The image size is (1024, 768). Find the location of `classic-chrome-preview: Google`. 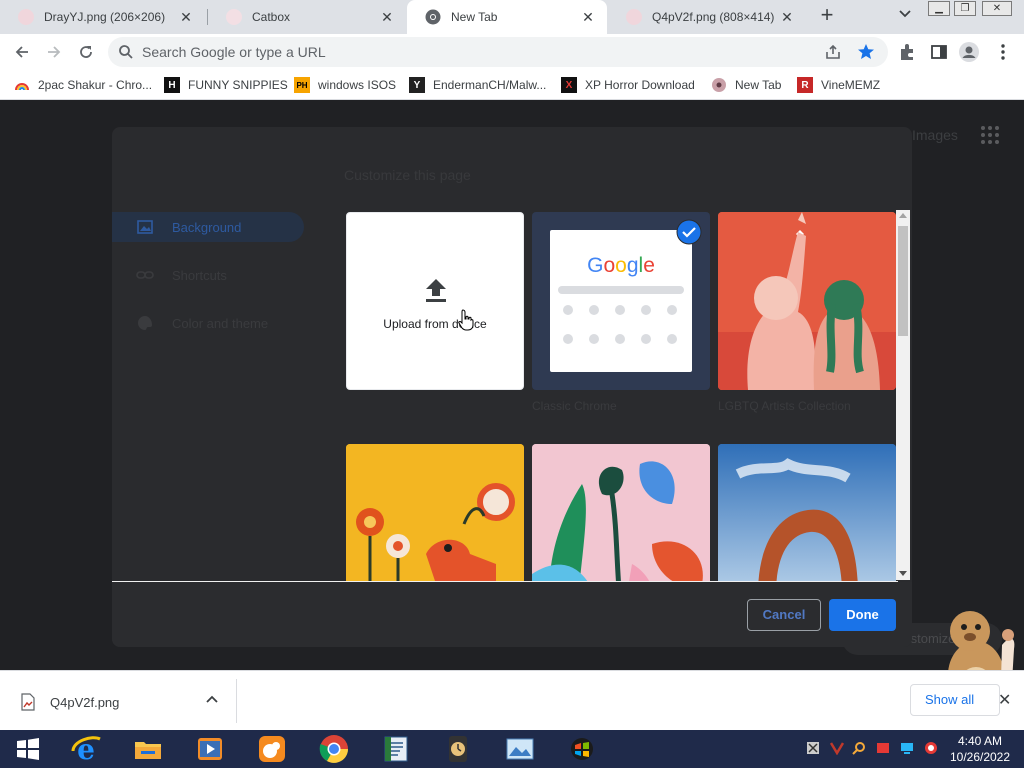

classic-chrome-preview: Google is located at coordinates (621, 301).